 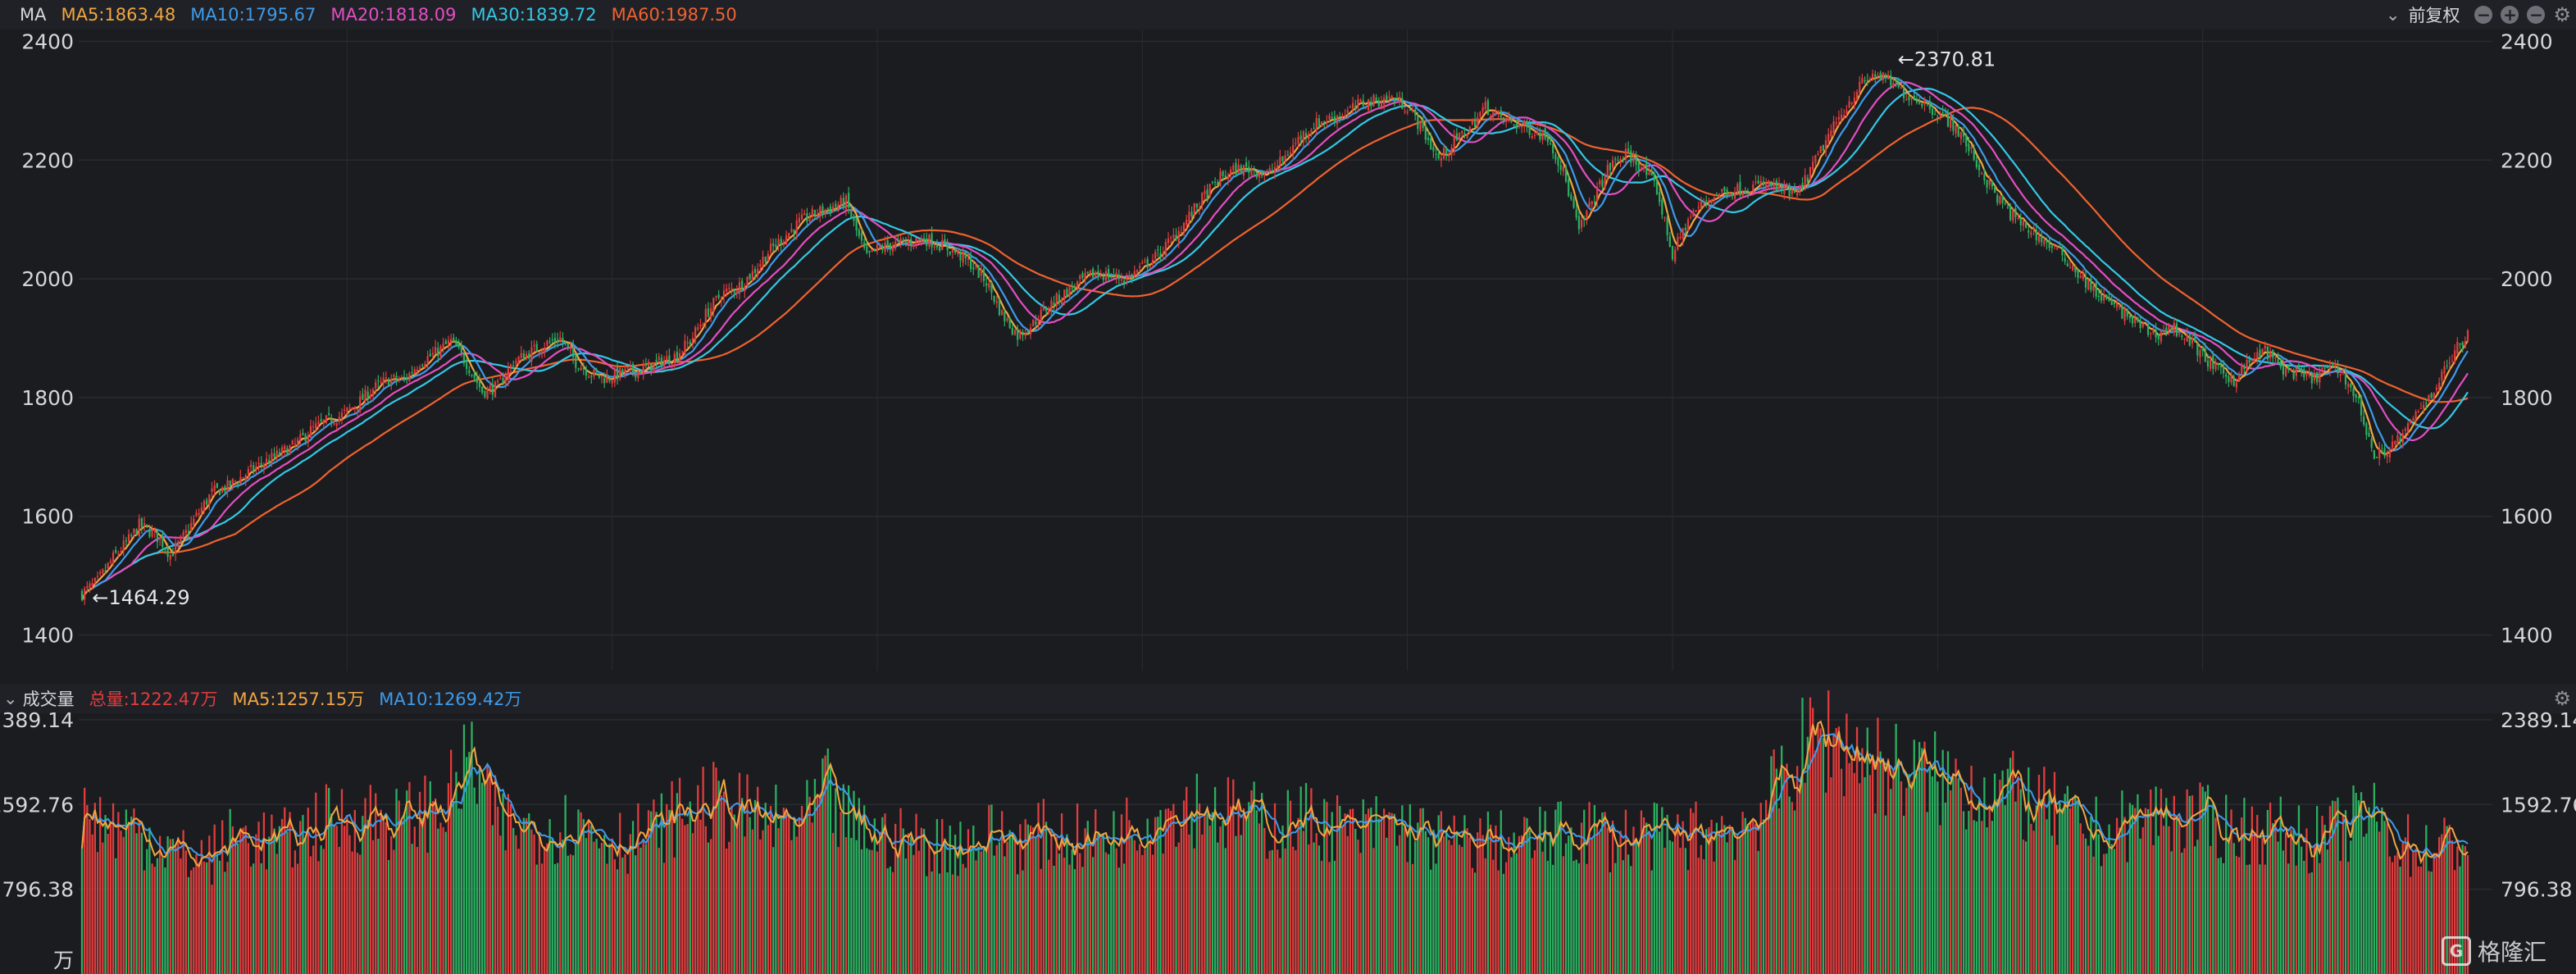 I want to click on volume-unit-label: 万, so click(x=63, y=961).